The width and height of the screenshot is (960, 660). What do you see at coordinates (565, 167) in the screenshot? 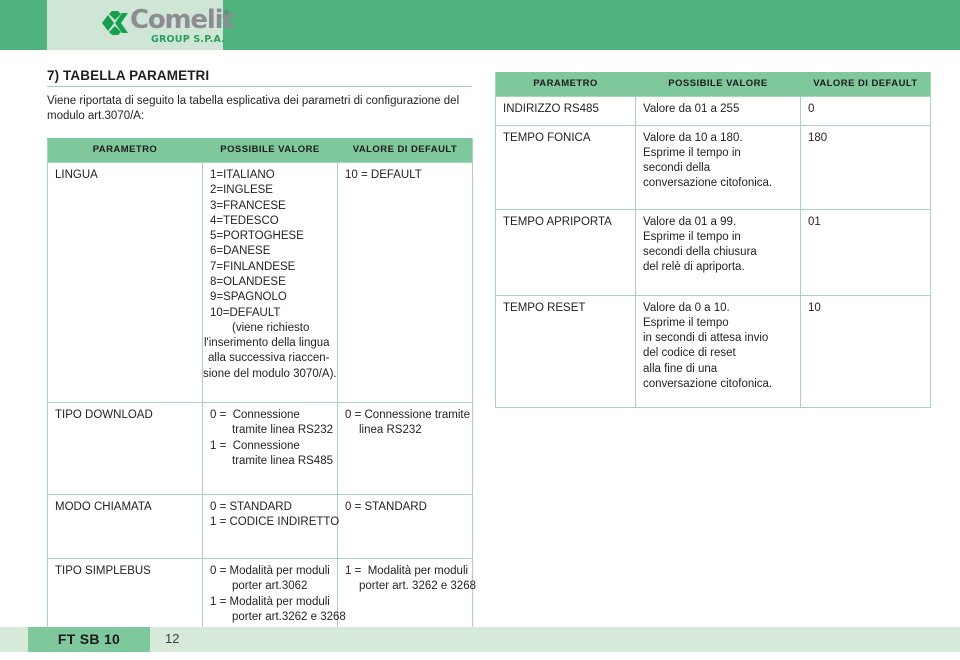
I see `cell-parametro: TEMPO FONICA` at bounding box center [565, 167].